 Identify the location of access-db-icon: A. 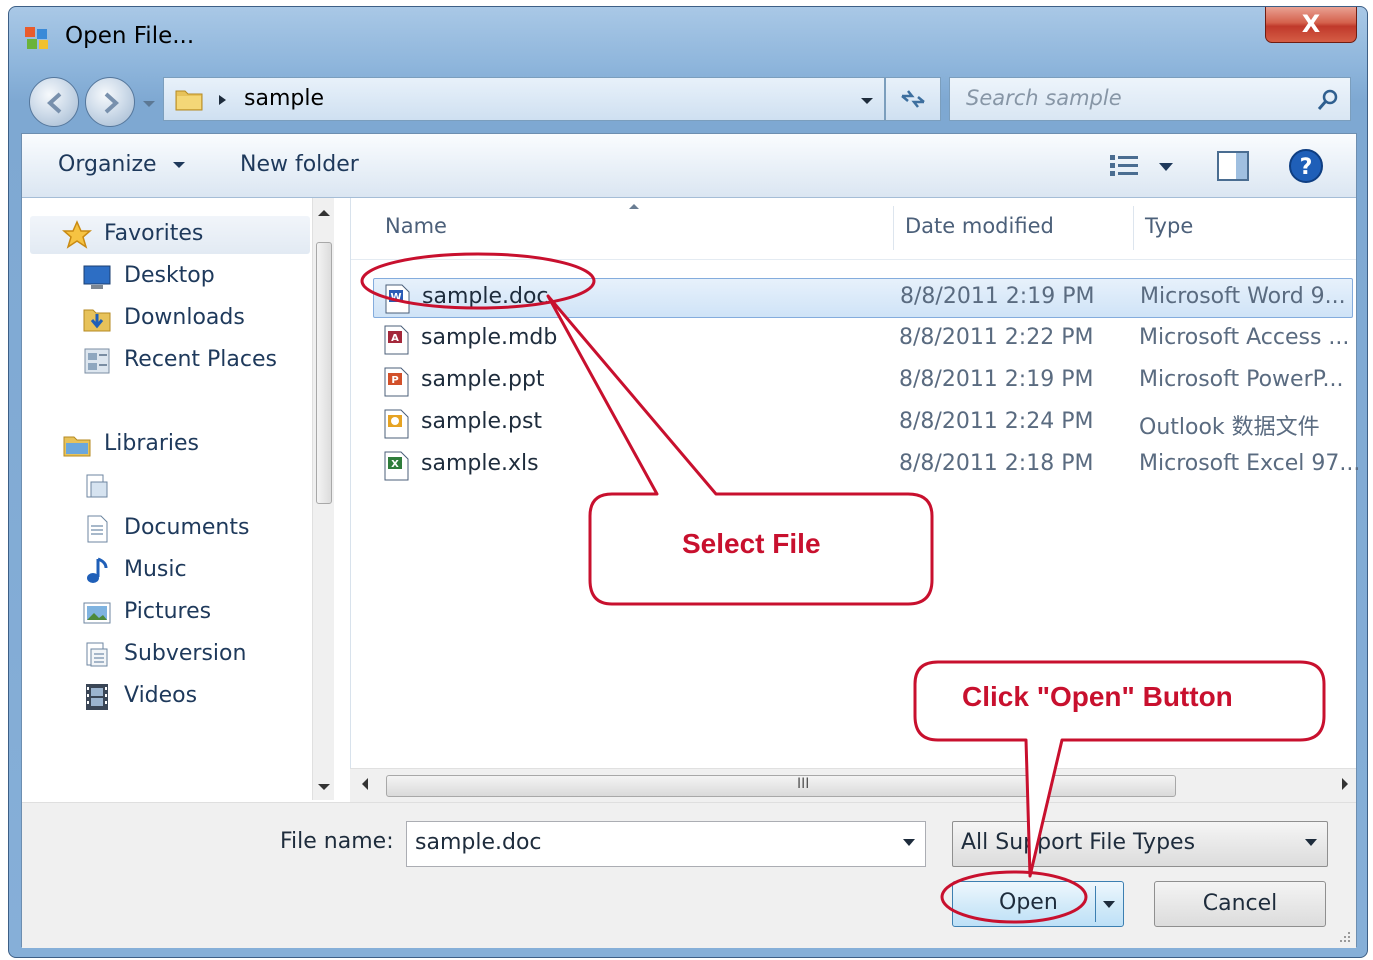
(396, 340).